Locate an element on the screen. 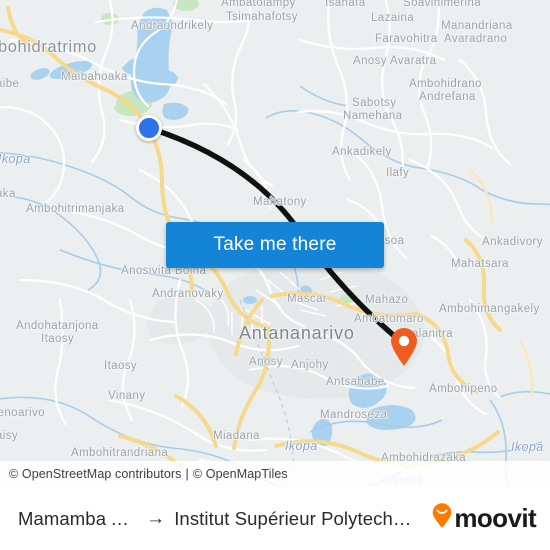 Image resolution: width=550 pixels, height=550 pixels. origin-marker is located at coordinates (149, 128).